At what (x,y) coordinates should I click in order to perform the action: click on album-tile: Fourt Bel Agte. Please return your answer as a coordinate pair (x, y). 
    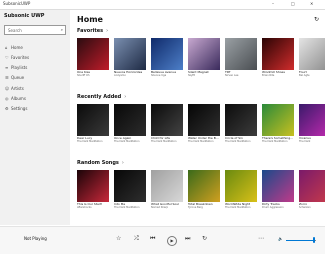
    Looking at the image, I should click on (312, 57).